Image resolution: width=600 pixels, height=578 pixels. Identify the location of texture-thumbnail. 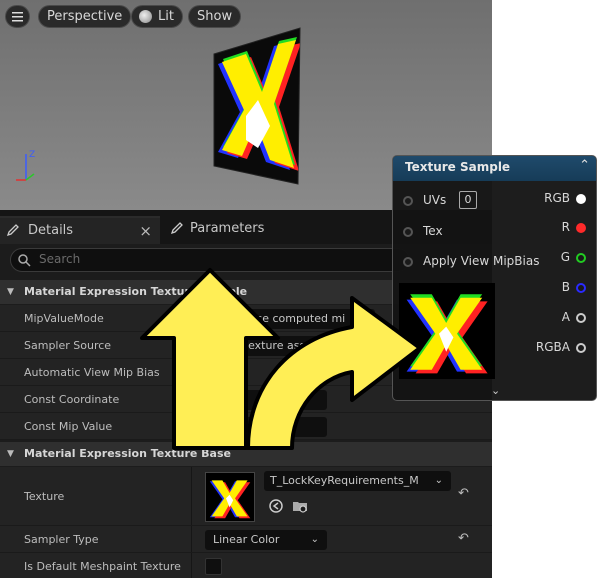
(230, 497).